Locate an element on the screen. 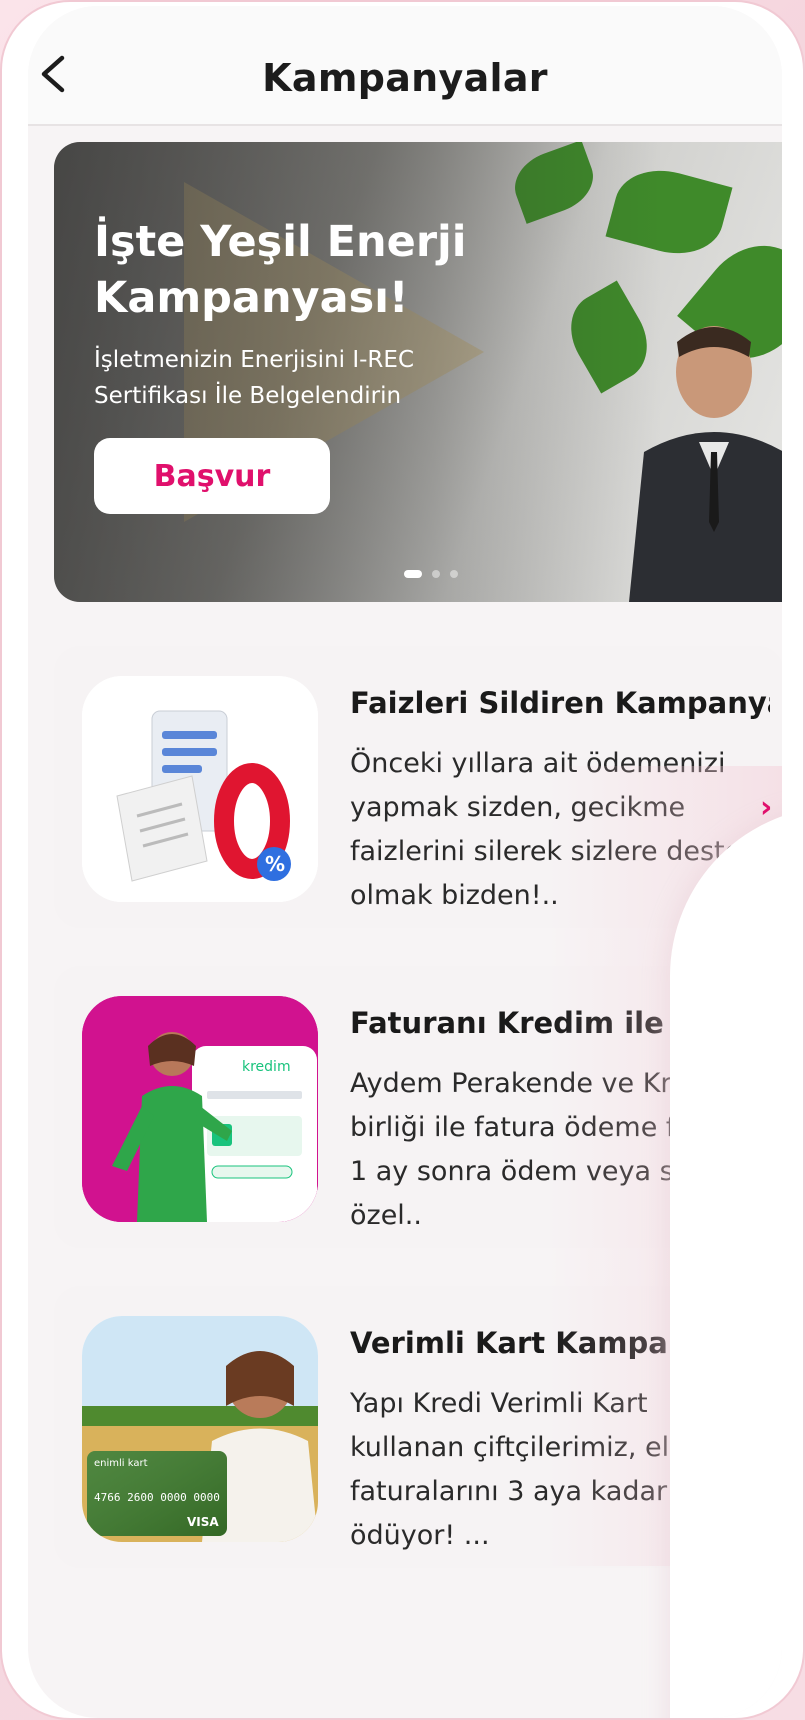 The width and height of the screenshot is (805, 1720). chevron-right-icon: › is located at coordinates (766, 807).